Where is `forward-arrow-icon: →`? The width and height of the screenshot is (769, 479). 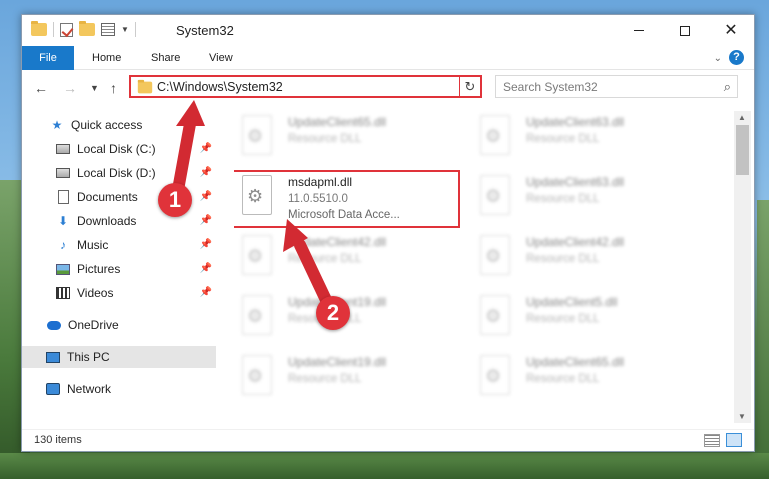
forward-arrow-icon: → is located at coordinates (70, 88).